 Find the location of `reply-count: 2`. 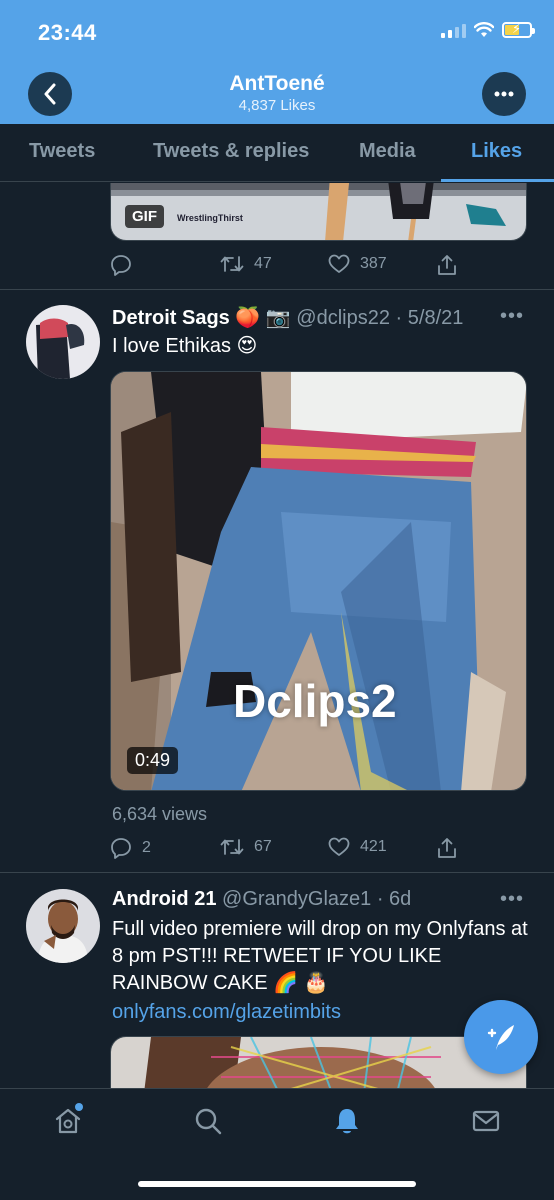

reply-count: 2 is located at coordinates (146, 847).